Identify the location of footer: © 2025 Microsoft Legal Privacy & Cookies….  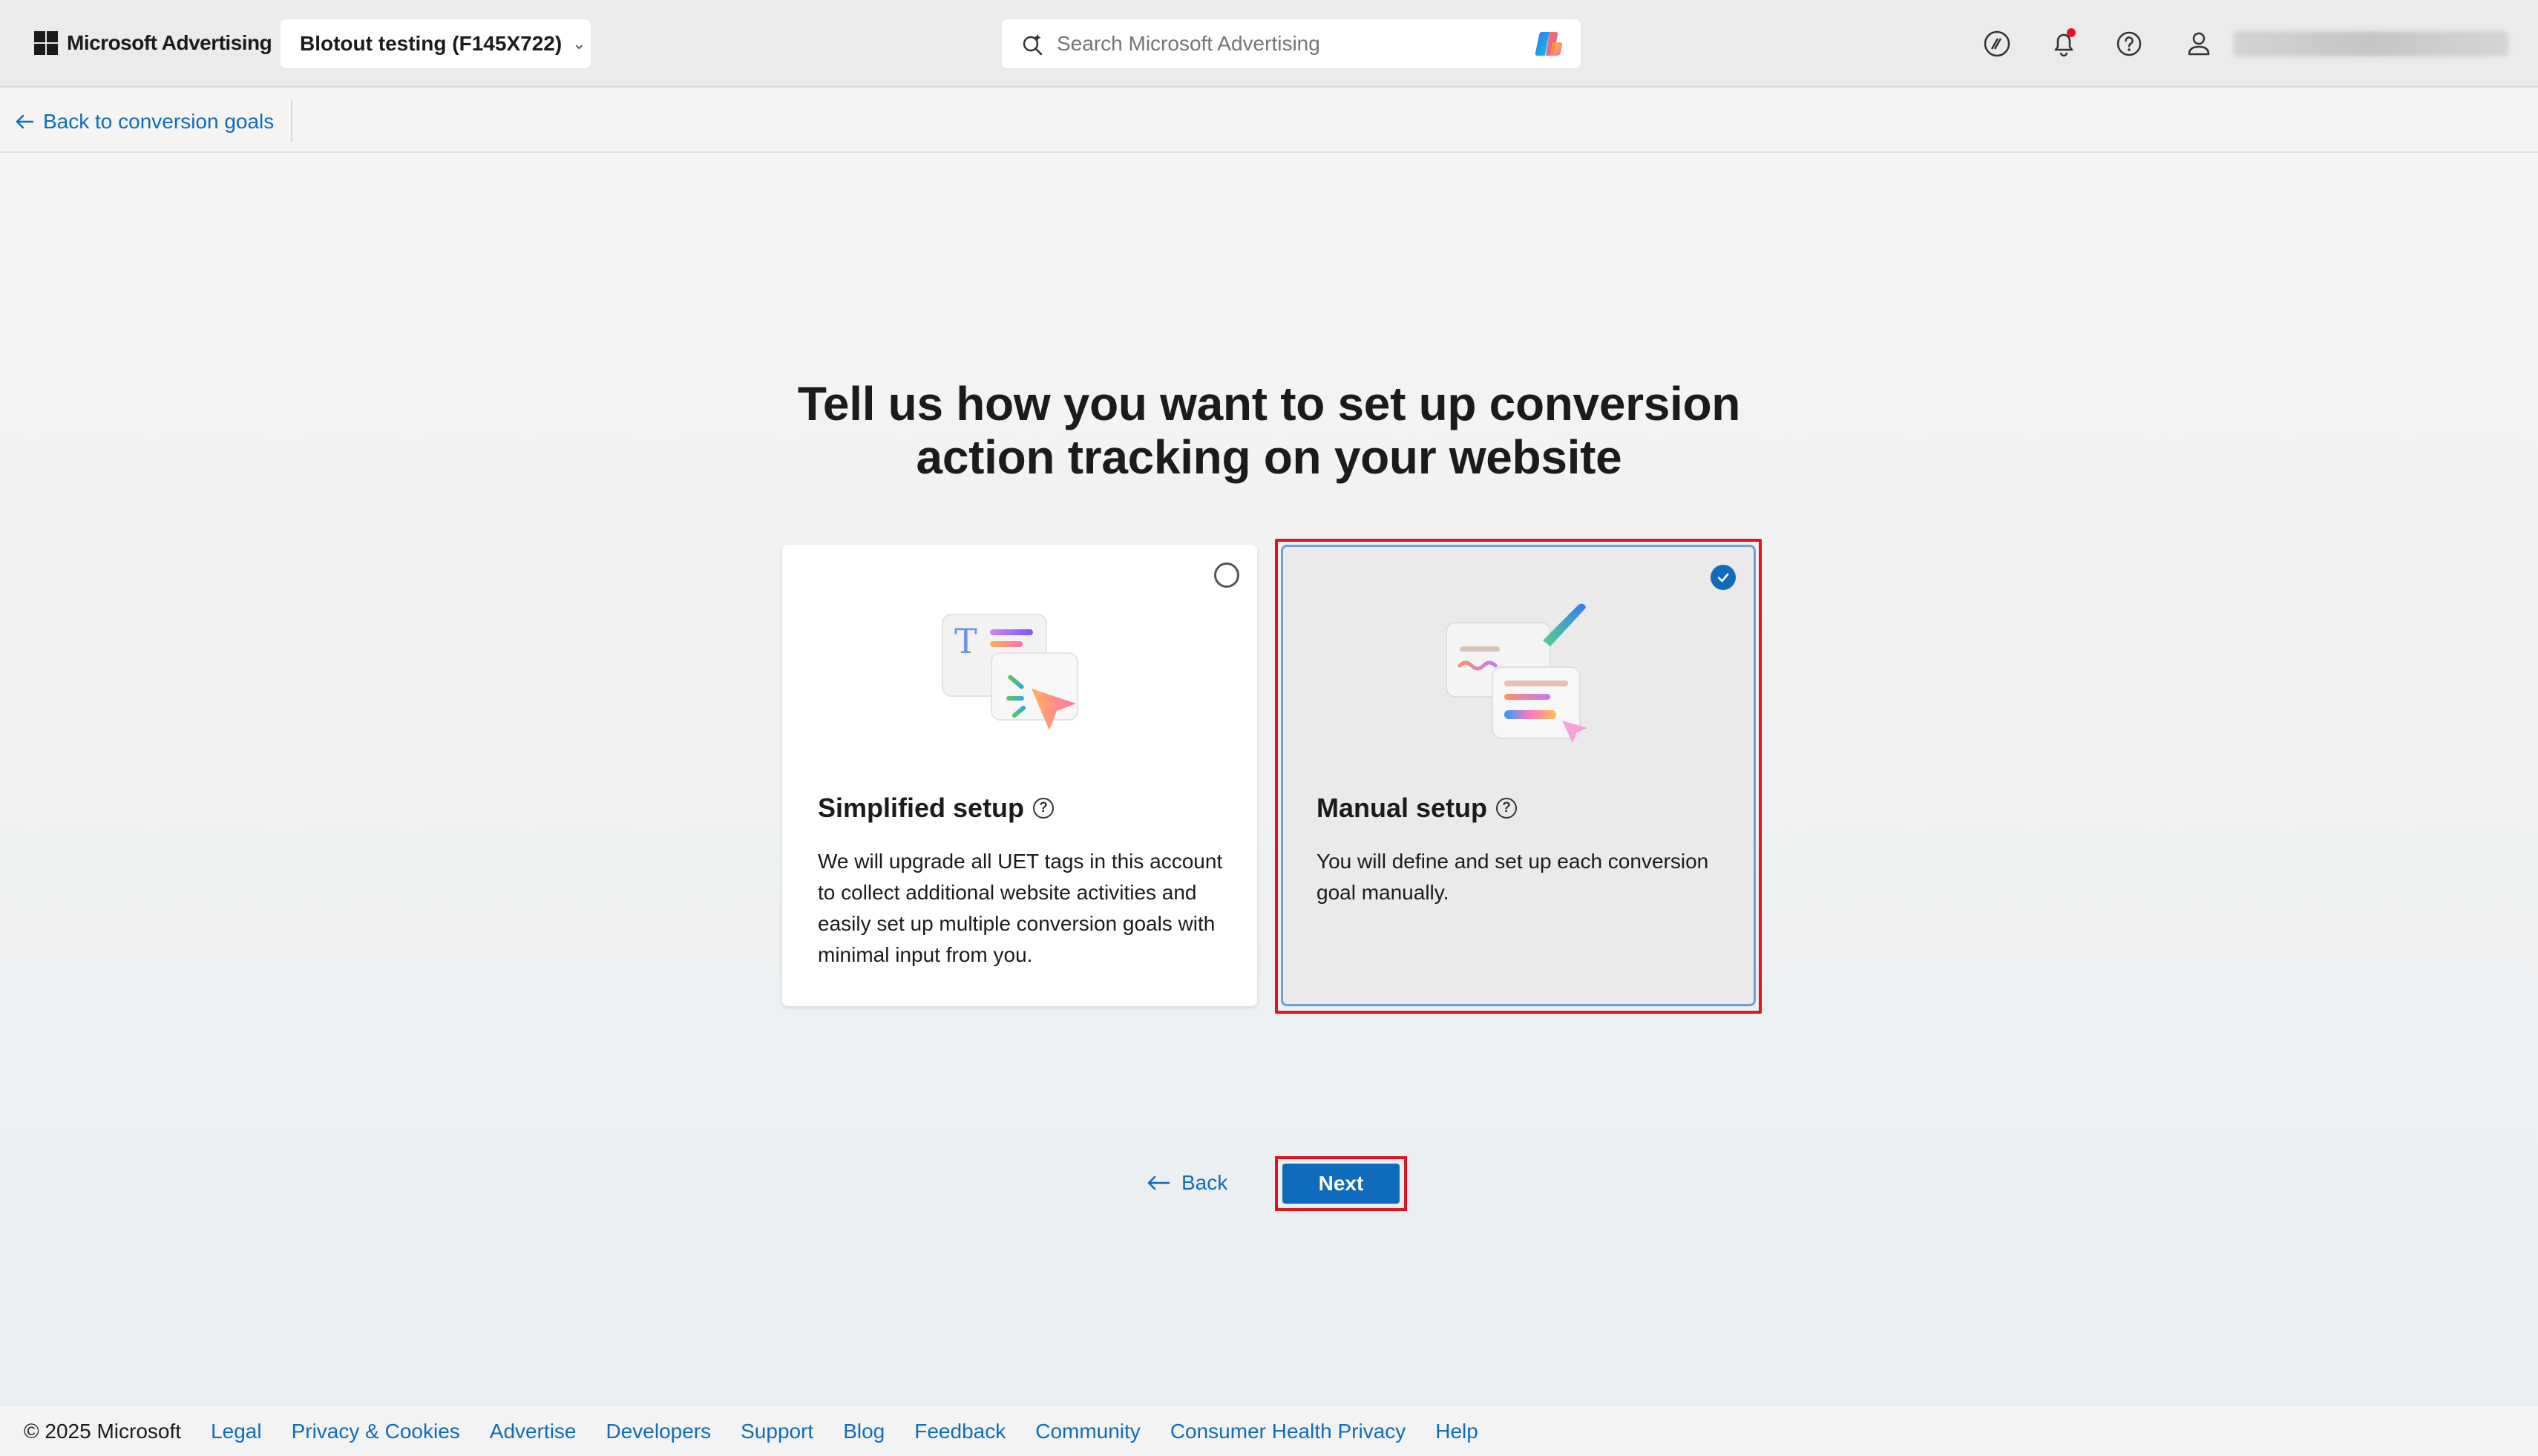
(1269, 1432).